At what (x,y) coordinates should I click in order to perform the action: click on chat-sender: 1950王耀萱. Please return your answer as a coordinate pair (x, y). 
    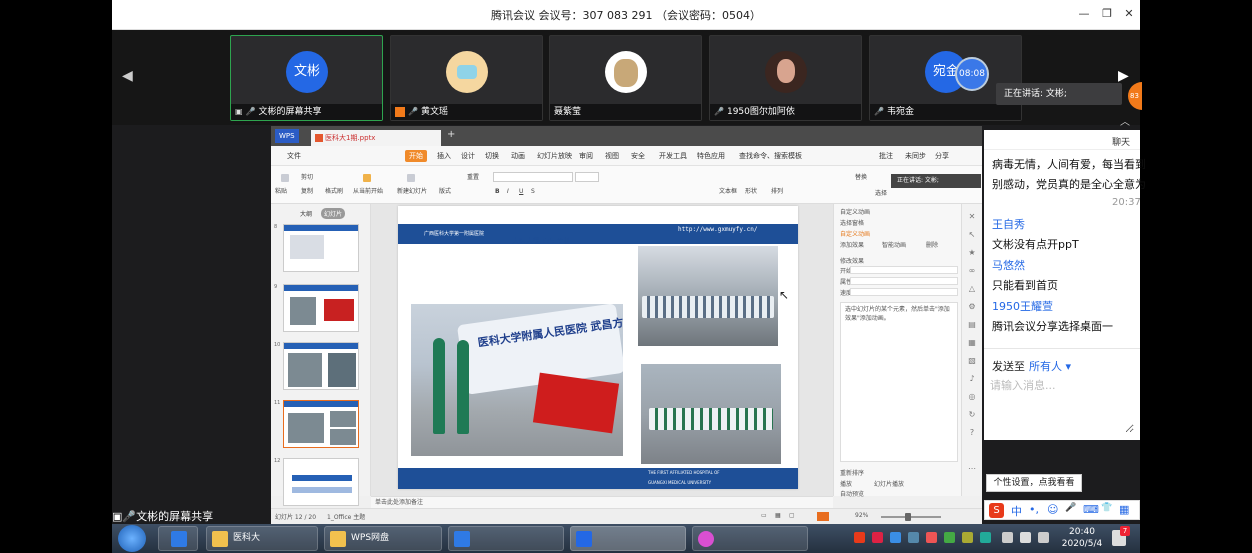
    Looking at the image, I should click on (1022, 306).